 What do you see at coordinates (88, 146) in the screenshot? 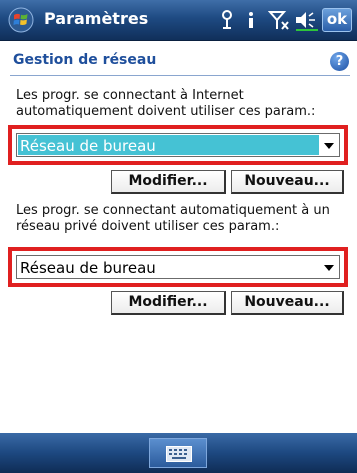
I see `internet-network-value: Réseau de bureau` at bounding box center [88, 146].